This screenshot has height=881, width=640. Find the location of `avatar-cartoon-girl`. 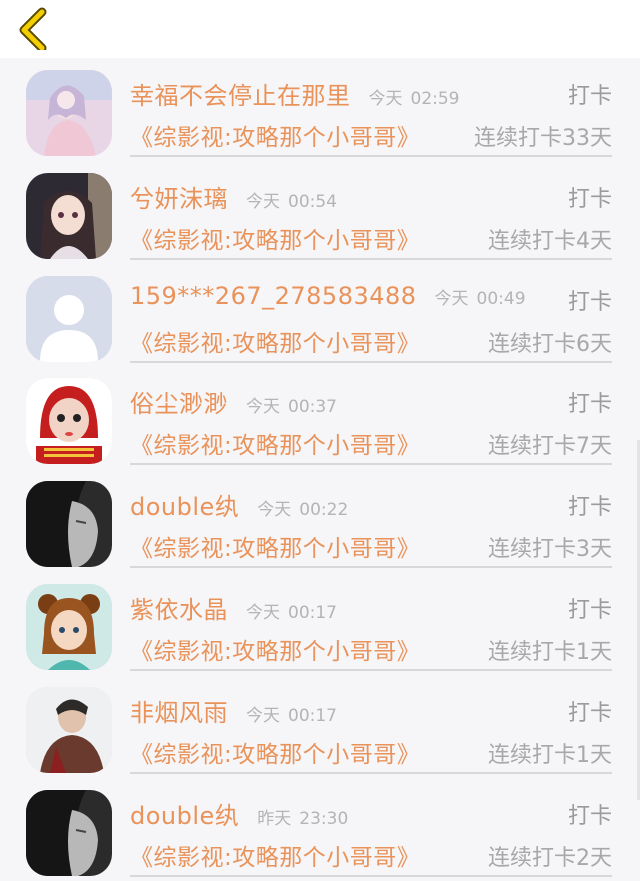

avatar-cartoon-girl is located at coordinates (69, 626).